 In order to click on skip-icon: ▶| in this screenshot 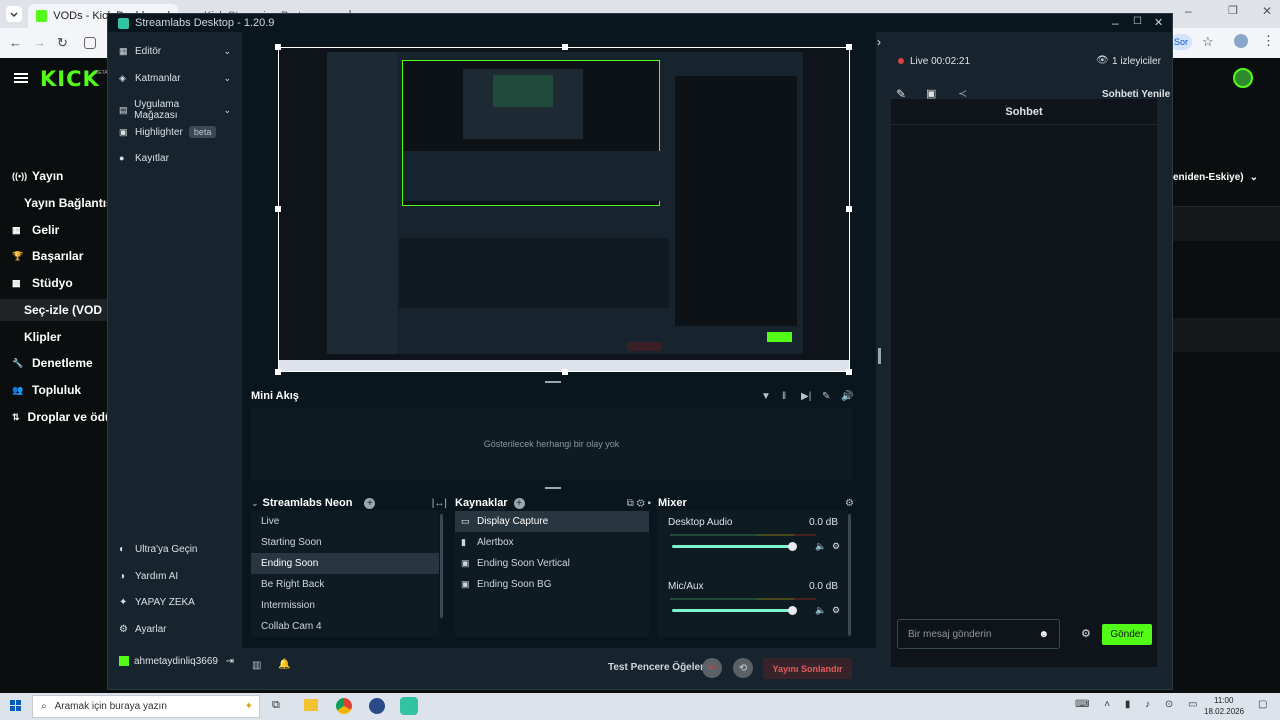, I will do `click(806, 396)`.